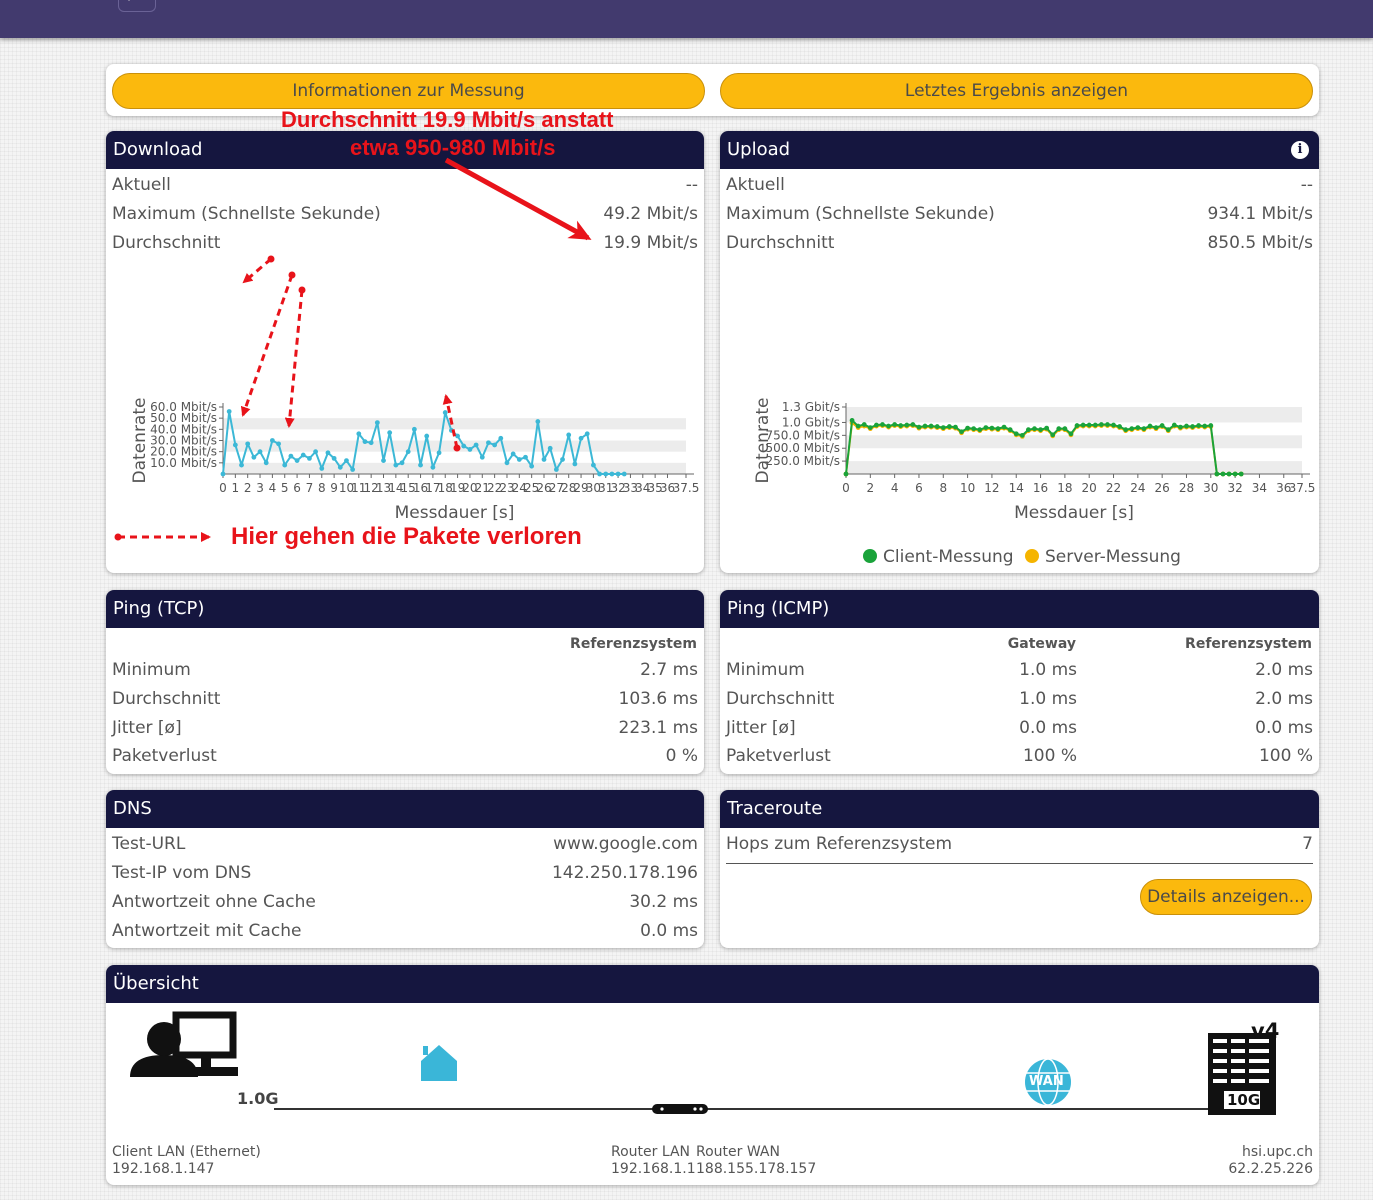 The width and height of the screenshot is (1373, 1200). What do you see at coordinates (1186, 488) in the screenshot?
I see `x-tick-label: 28` at bounding box center [1186, 488].